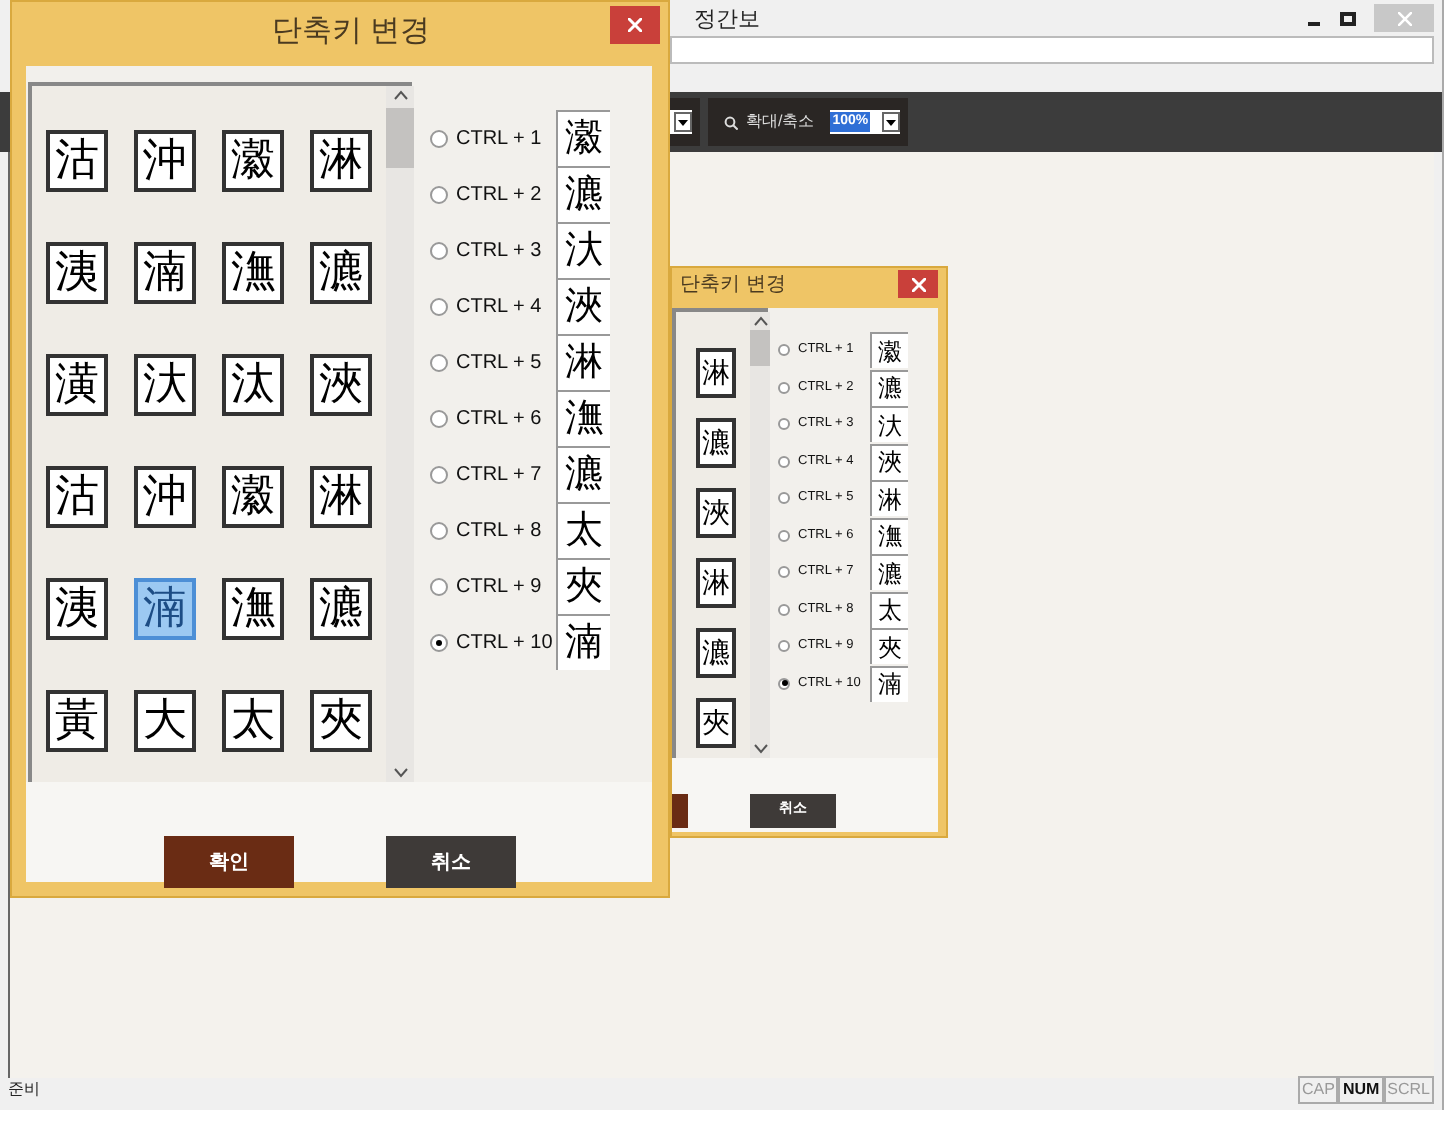  Describe the element at coordinates (253, 385) in the screenshot. I see `character-cell: 汰` at that location.